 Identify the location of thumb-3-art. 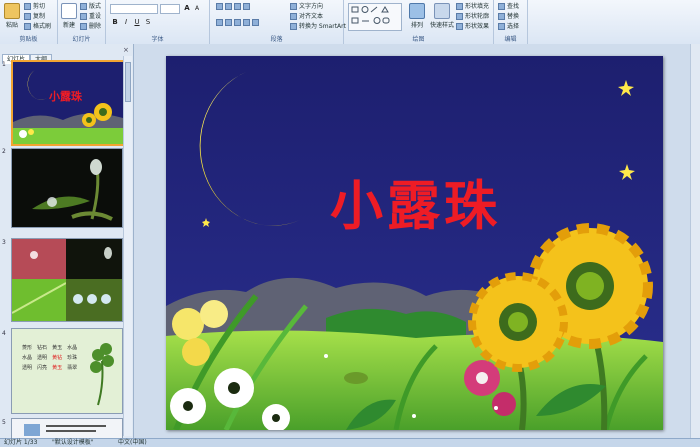
(67, 280).